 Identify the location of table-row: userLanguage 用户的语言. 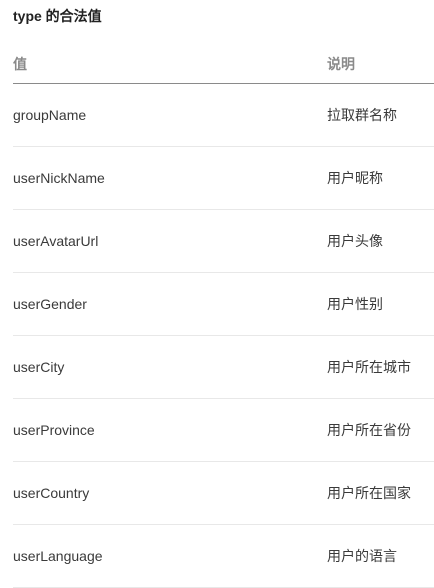
(223, 556).